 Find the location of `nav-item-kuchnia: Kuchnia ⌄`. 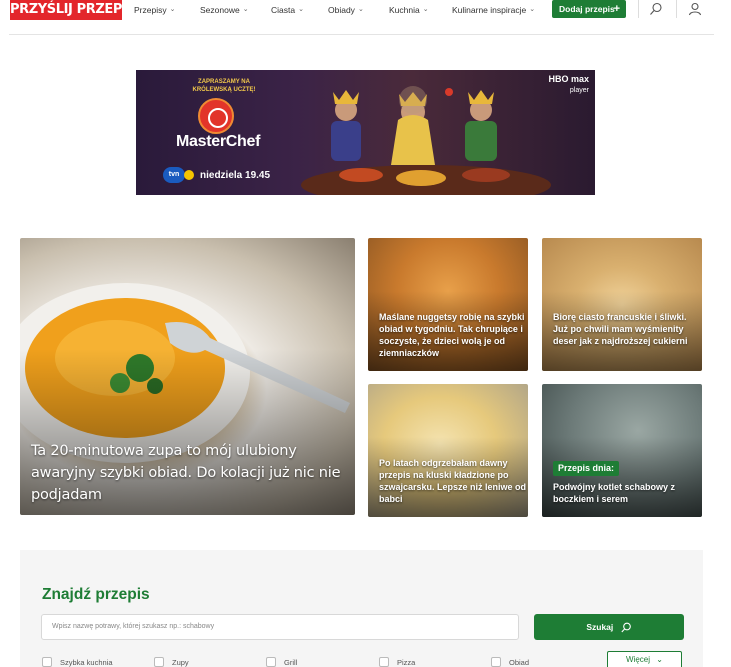

nav-item-kuchnia: Kuchnia ⌄ is located at coordinates (420, 10).